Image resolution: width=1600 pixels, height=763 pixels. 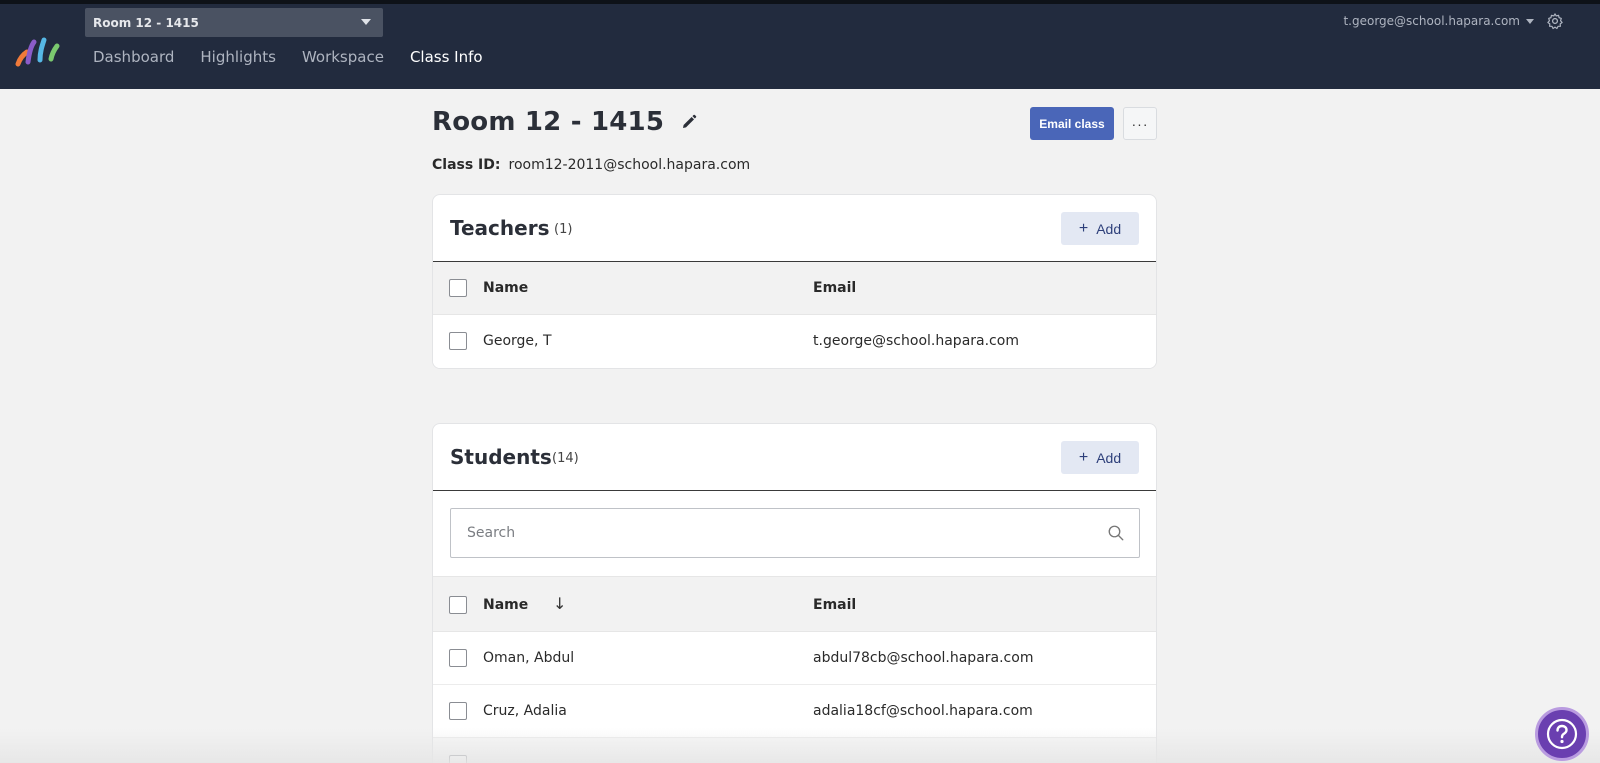 I want to click on add-student-button: + Add, so click(x=1100, y=457).